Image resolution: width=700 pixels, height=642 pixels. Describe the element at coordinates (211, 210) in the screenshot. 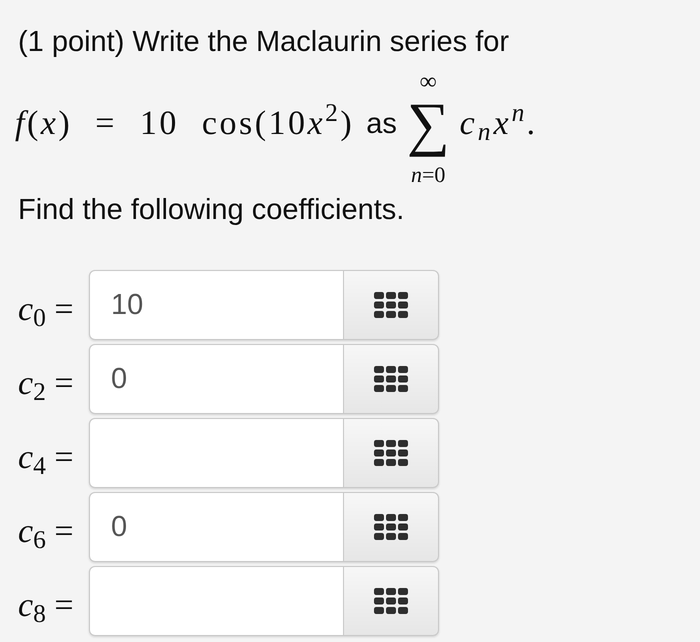

I see `instruction-text: Find the following coefficients.` at that location.